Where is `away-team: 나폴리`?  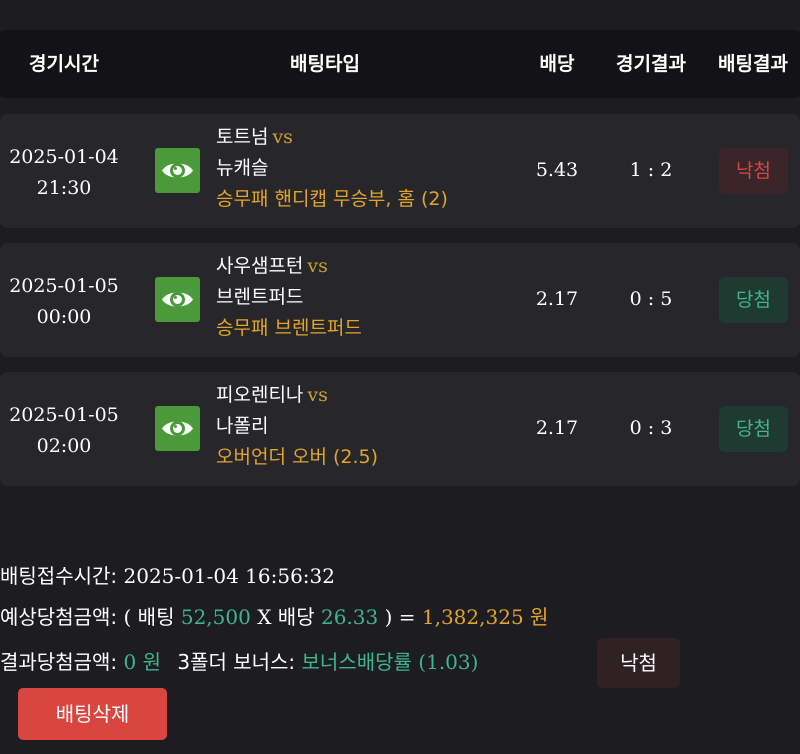 away-team: 나폴리 is located at coordinates (242, 426).